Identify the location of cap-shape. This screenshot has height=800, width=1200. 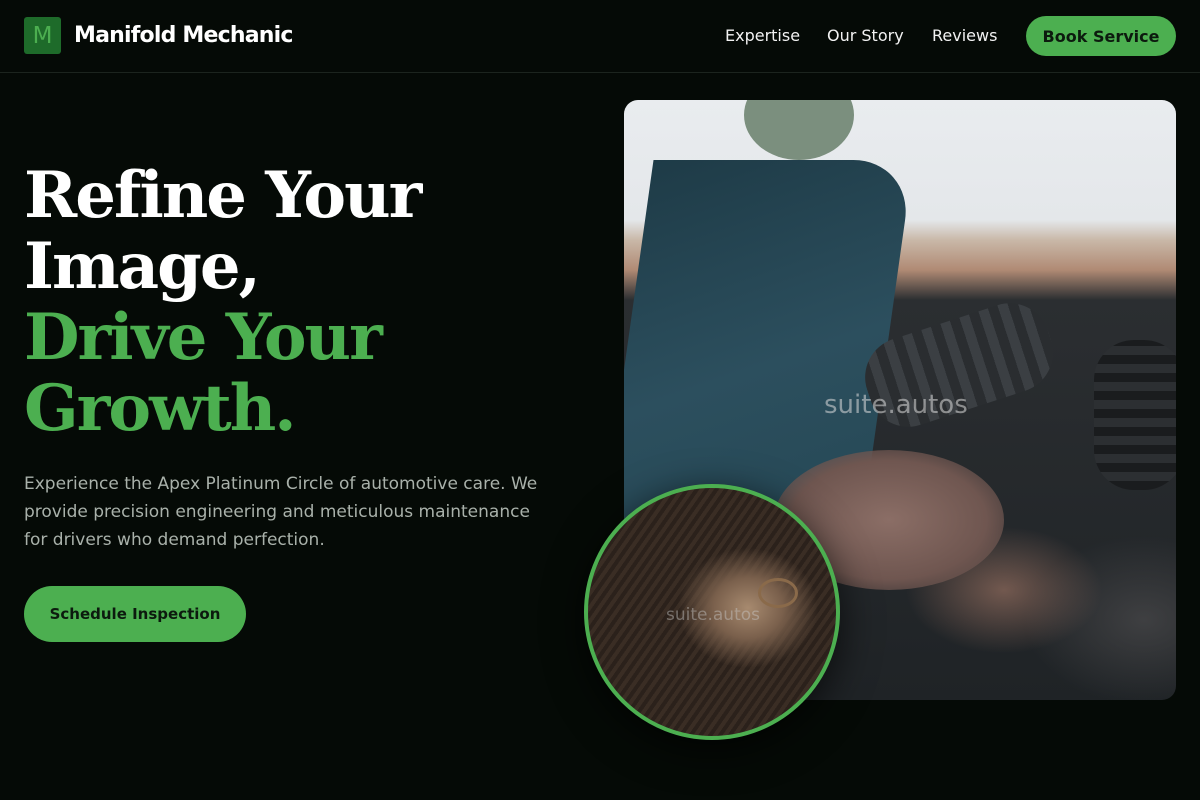
(799, 130).